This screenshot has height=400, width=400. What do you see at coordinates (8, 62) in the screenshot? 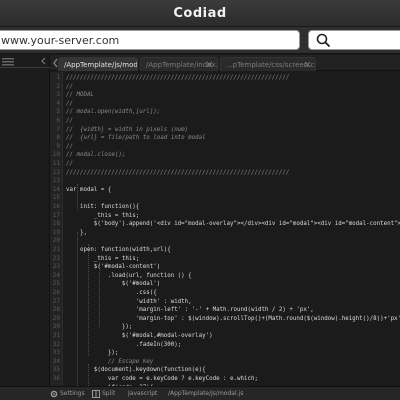
I see `menu-icon` at bounding box center [8, 62].